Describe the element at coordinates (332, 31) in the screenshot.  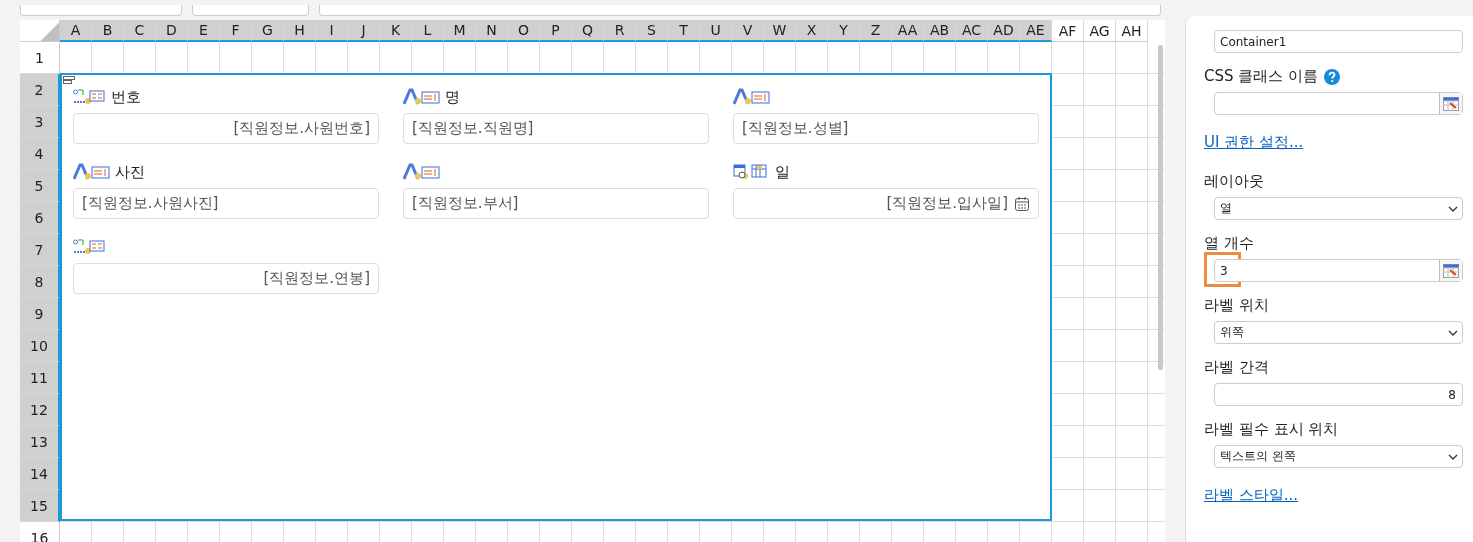
I see `column-header: I` at that location.